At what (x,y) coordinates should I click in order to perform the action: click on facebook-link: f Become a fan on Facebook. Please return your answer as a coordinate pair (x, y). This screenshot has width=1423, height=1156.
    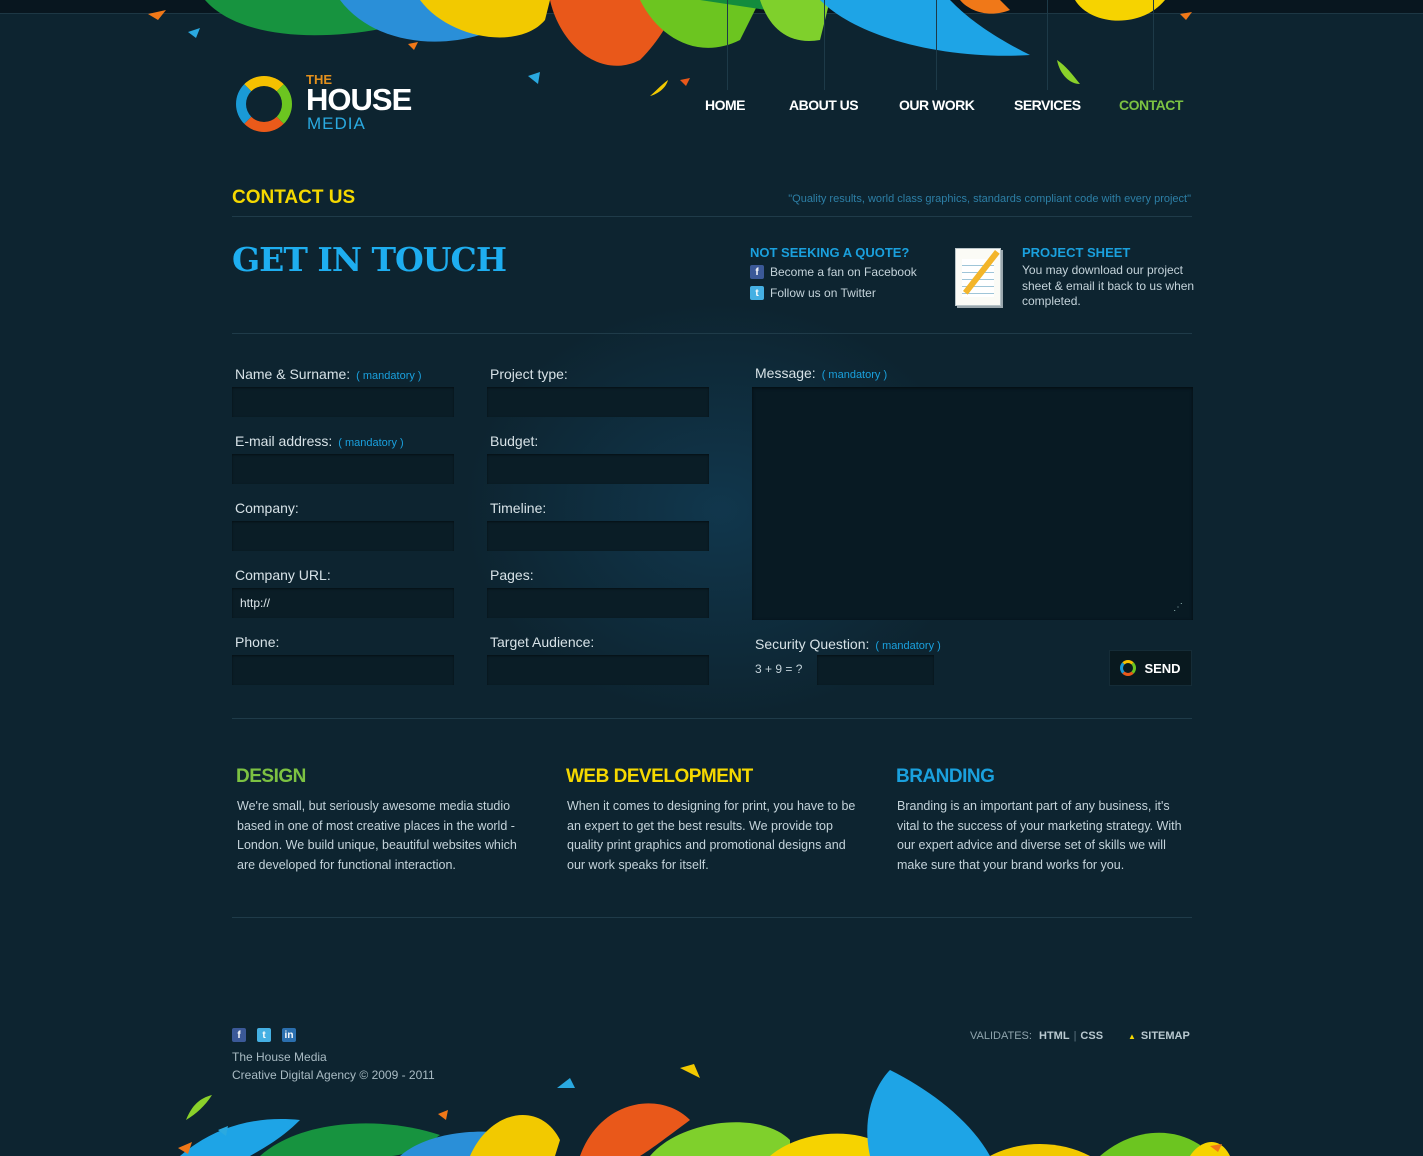
    Looking at the image, I should click on (833, 272).